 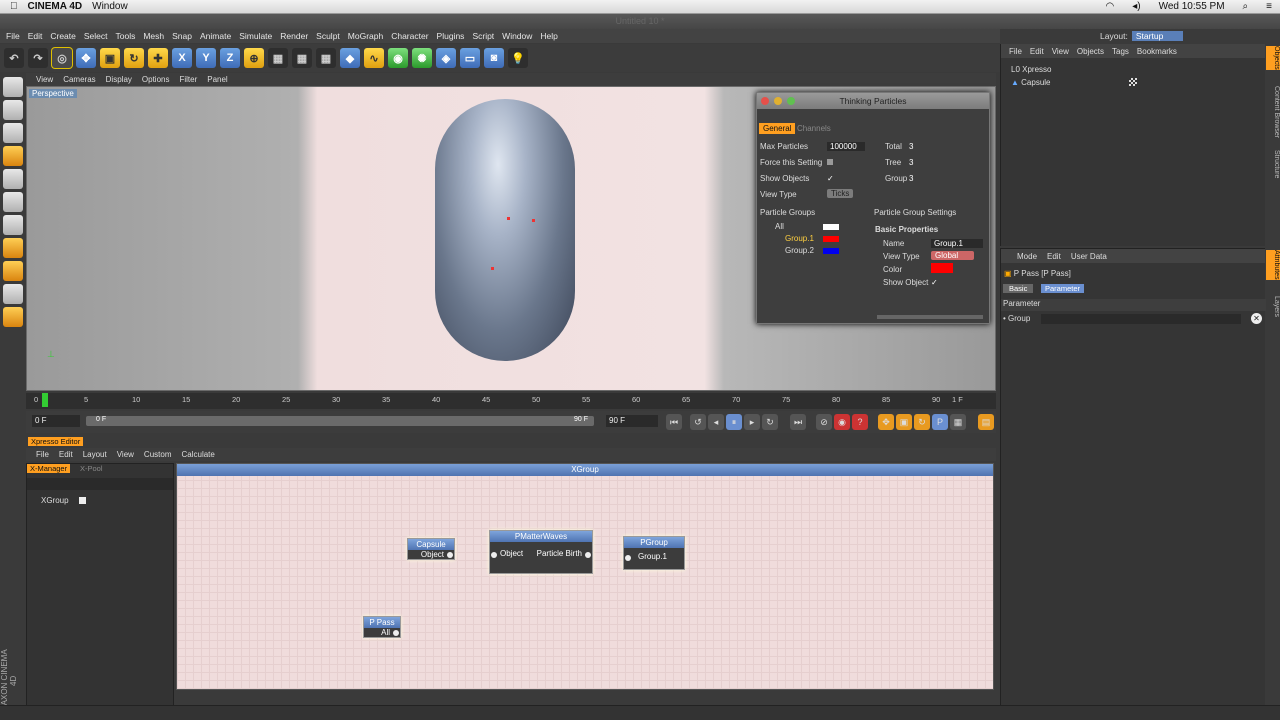 I want to click on snapping-icon, so click(x=13, y=294).